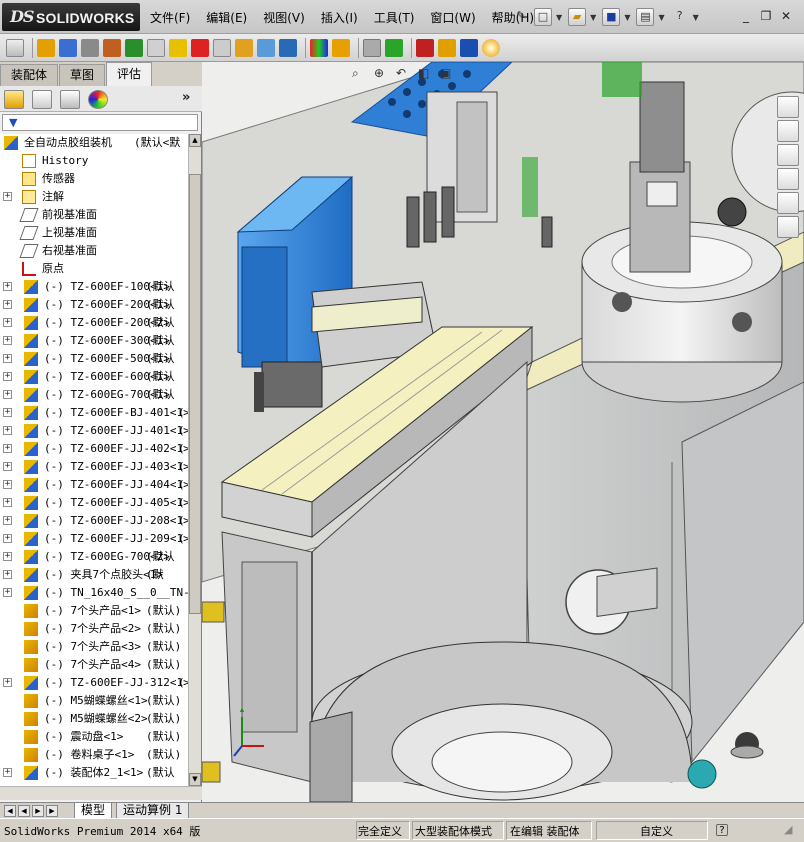 The image size is (804, 842). Describe the element at coordinates (491, 47) in the screenshot. I see `render-icon` at that location.